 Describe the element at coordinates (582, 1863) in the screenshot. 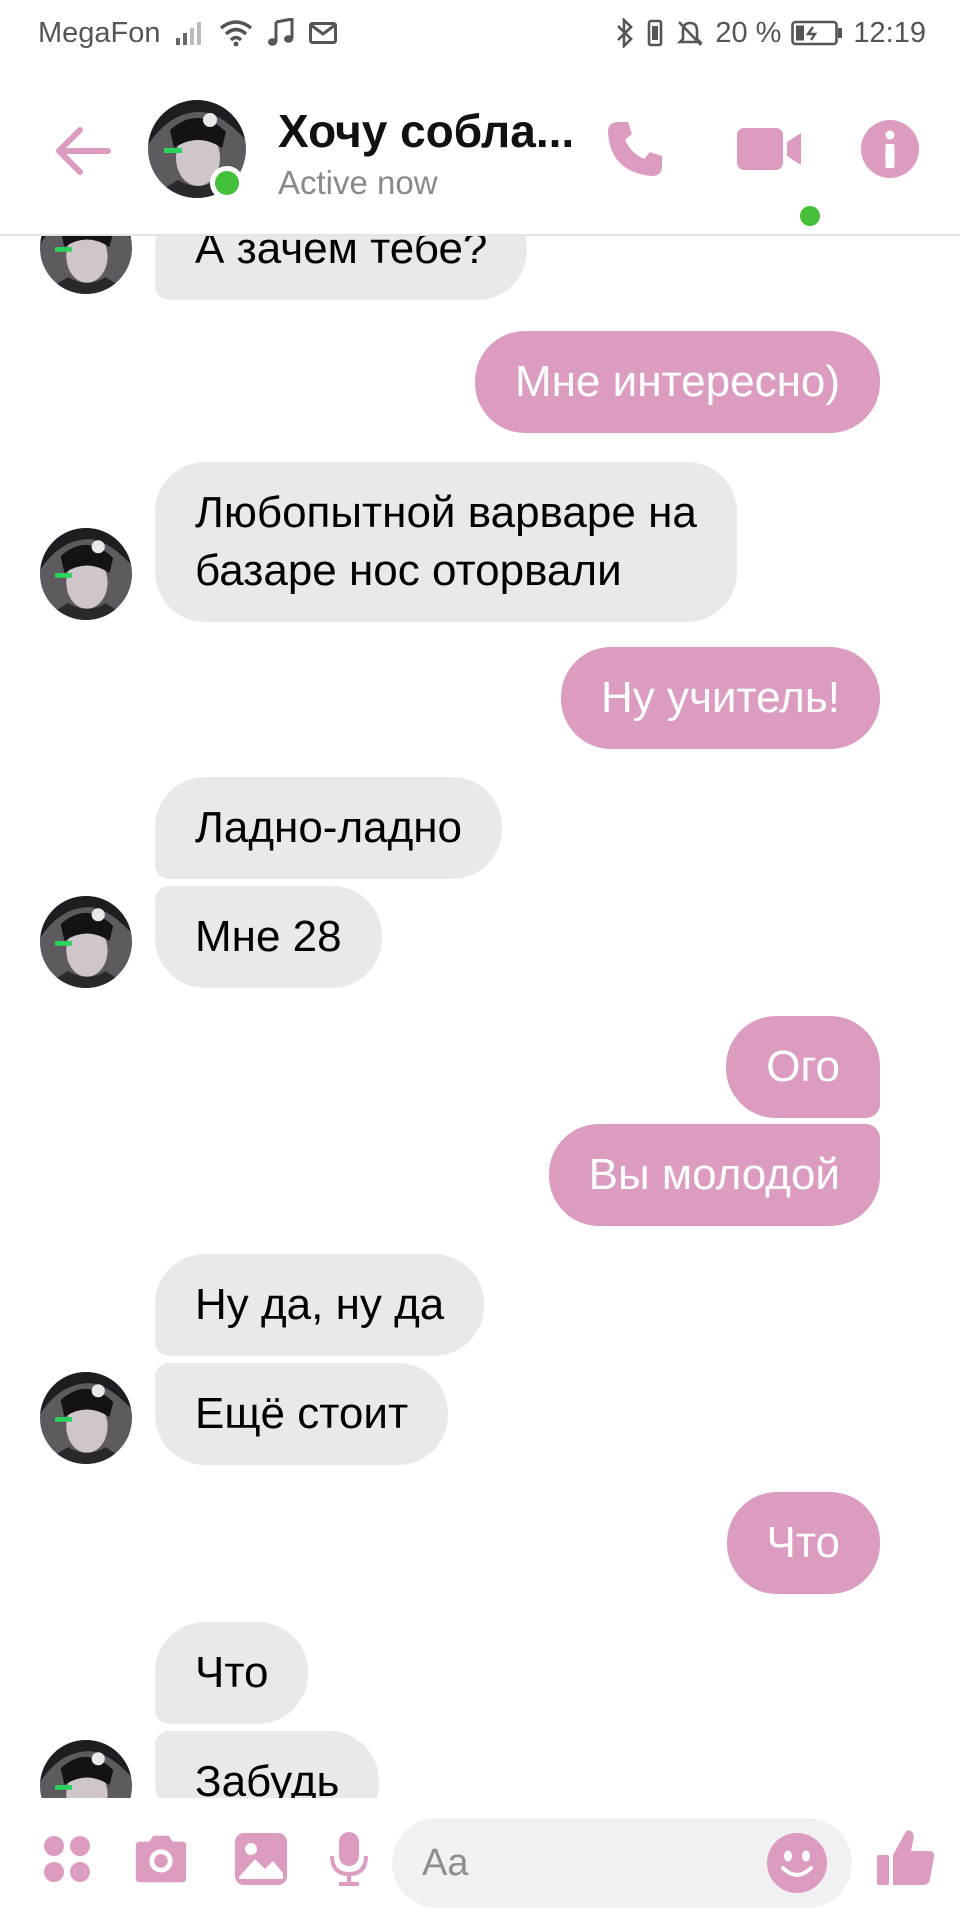

I see `message-input` at that location.